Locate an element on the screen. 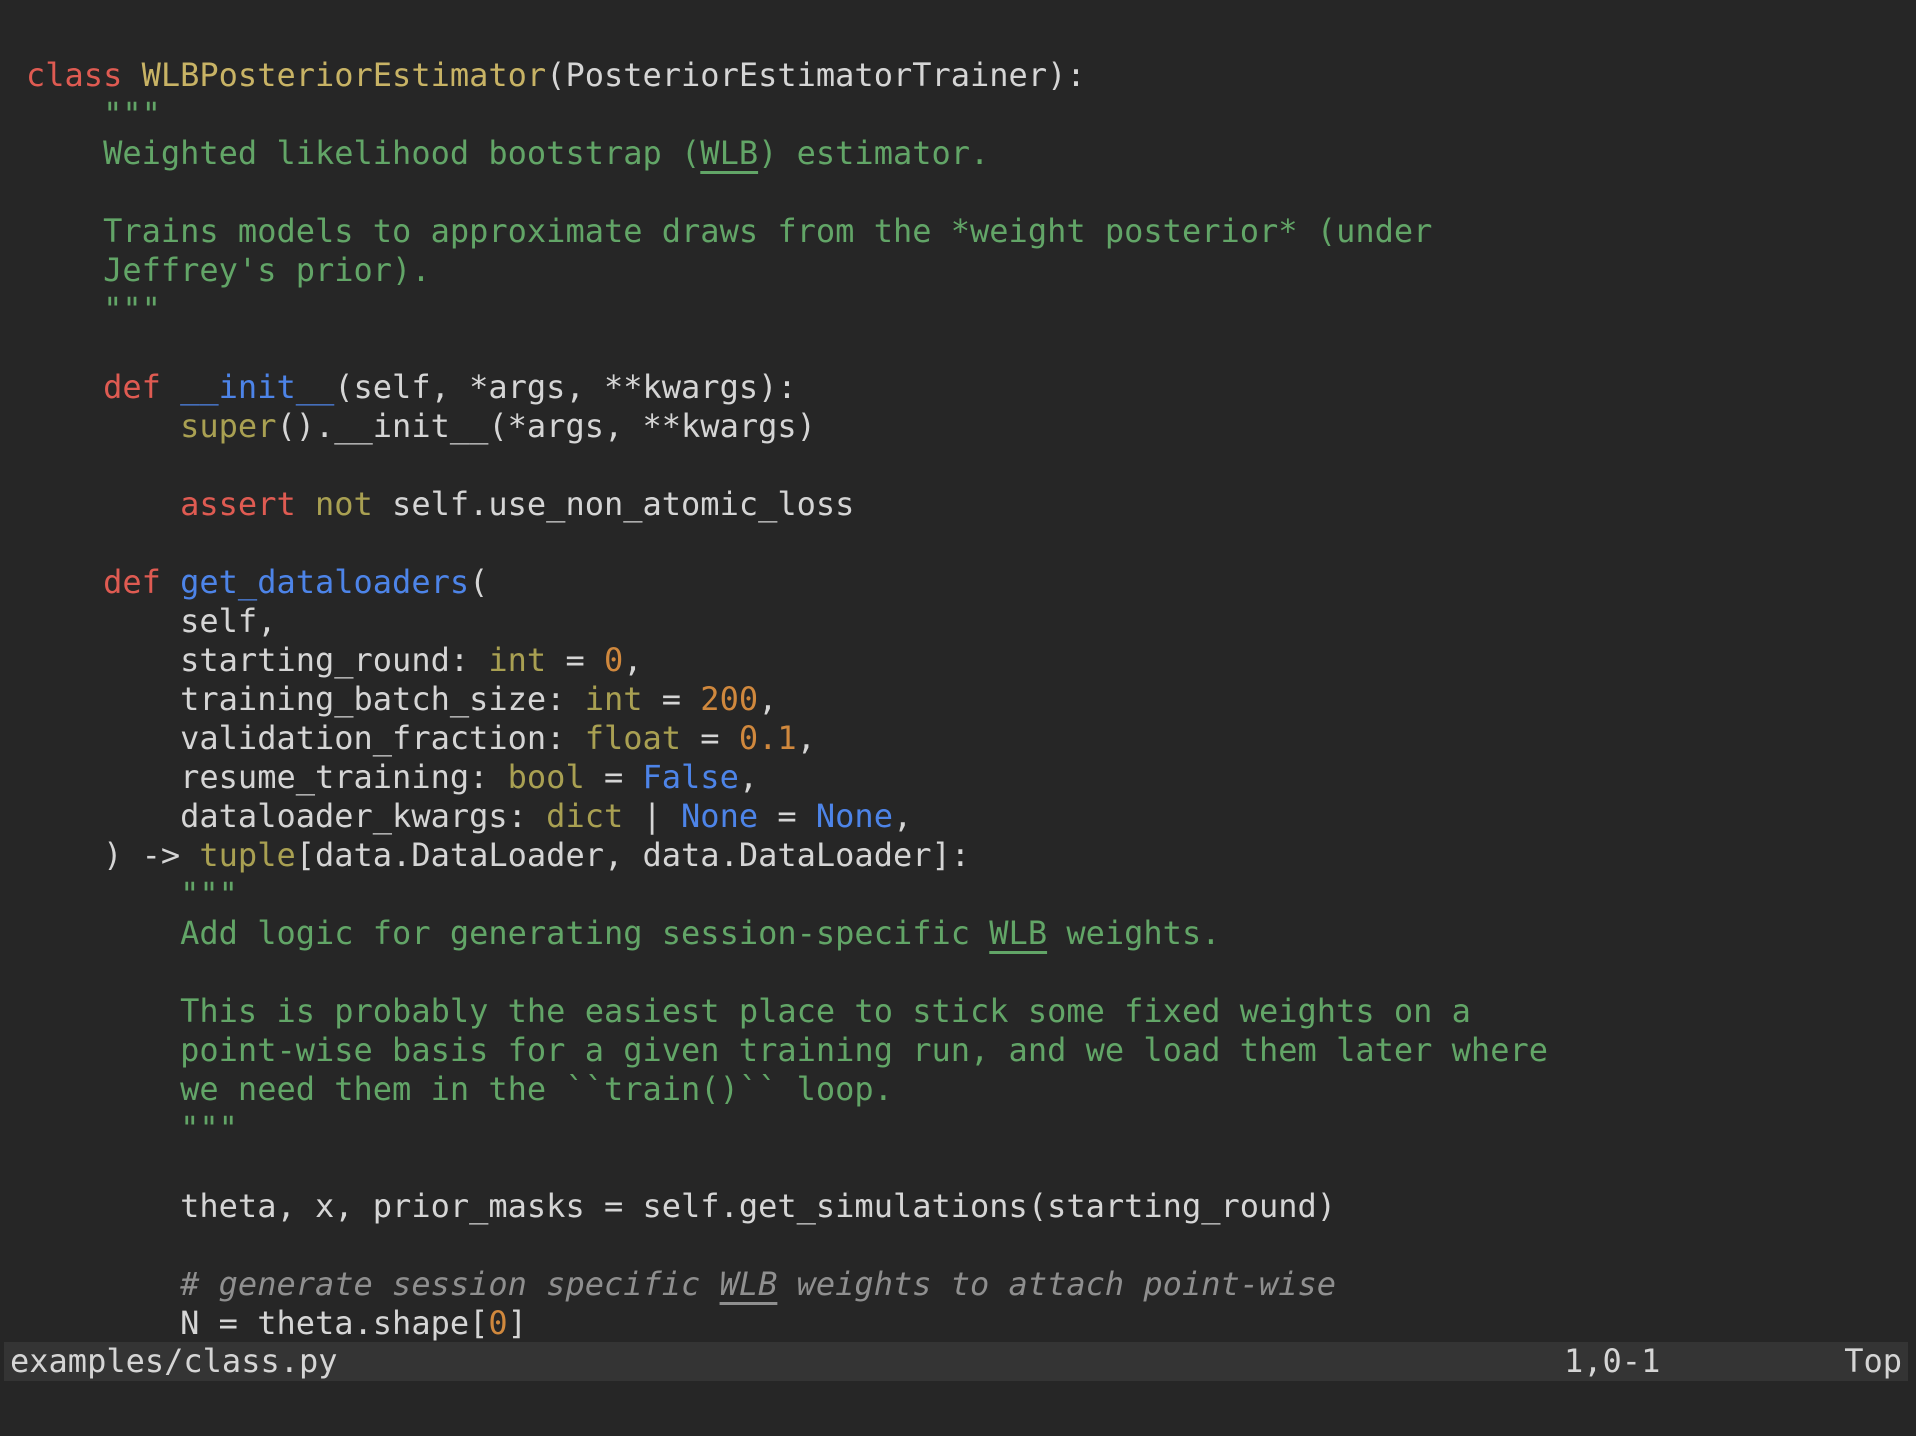 Image resolution: width=1916 pixels, height=1436 pixels. code-line: we need them in the ``train()`` loop. is located at coordinates (787, 1089).